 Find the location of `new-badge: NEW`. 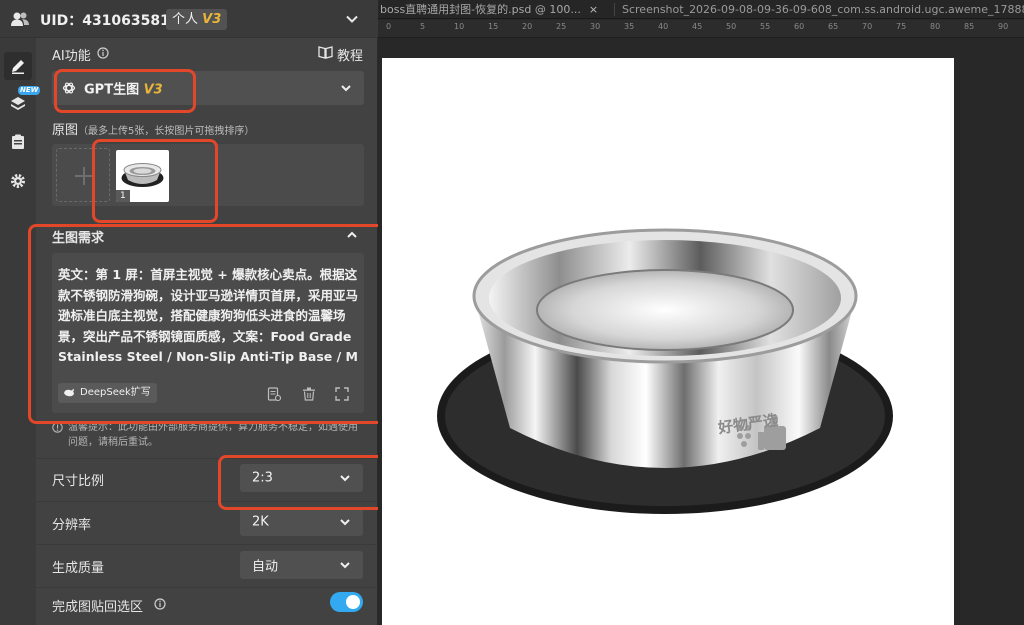

new-badge: NEW is located at coordinates (29, 90).